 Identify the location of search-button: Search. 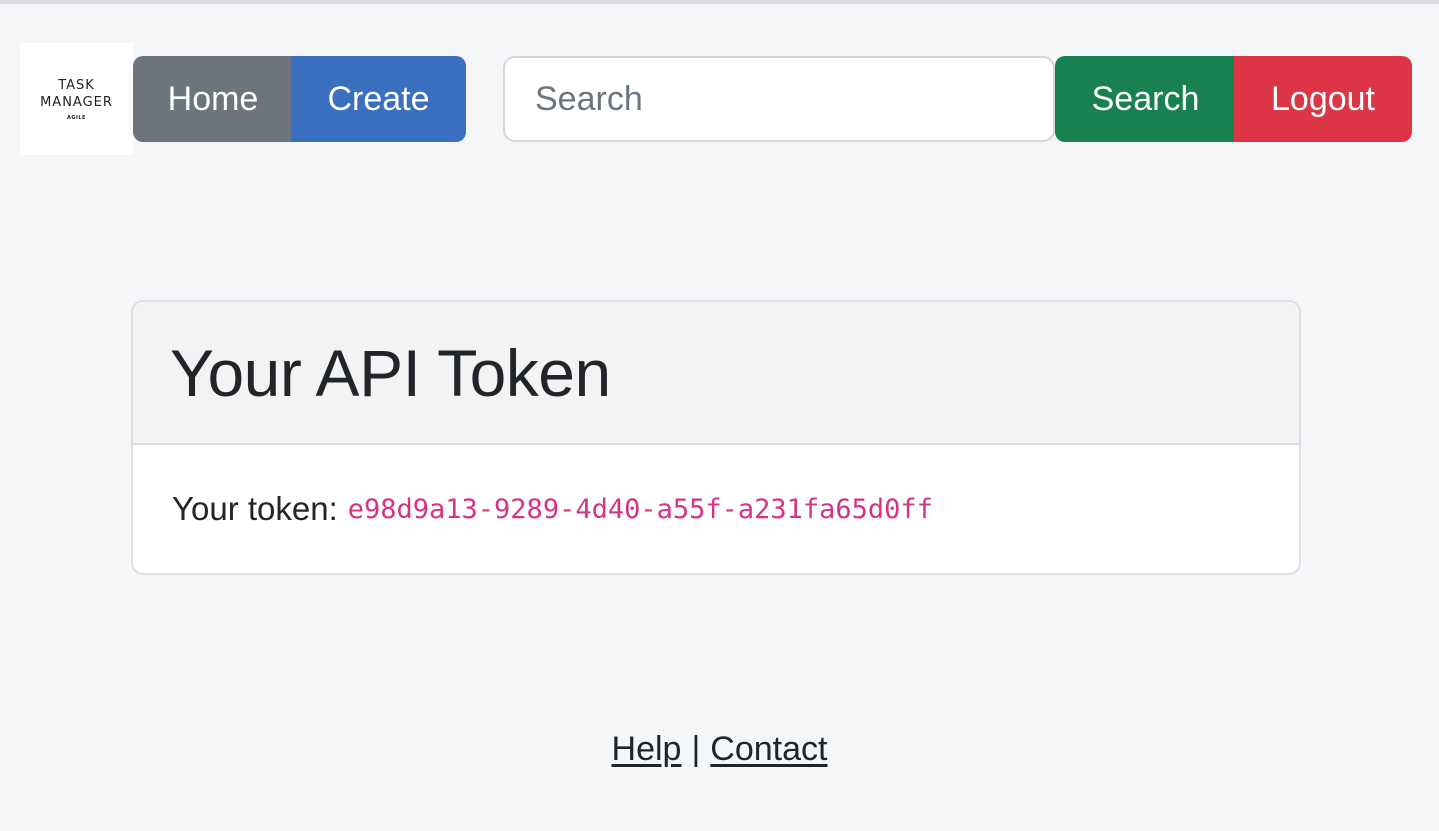
(1145, 99).